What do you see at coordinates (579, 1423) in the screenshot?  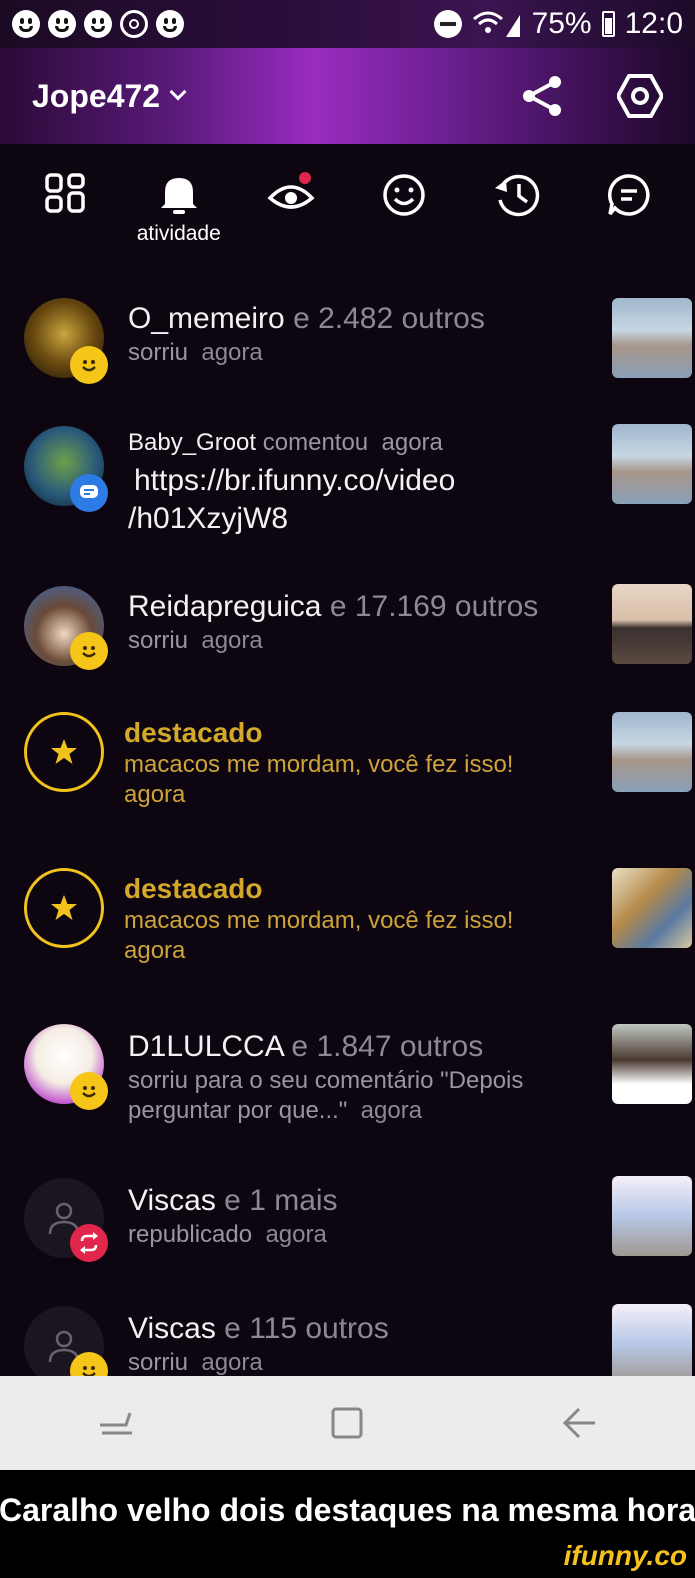 I see `back-icon` at bounding box center [579, 1423].